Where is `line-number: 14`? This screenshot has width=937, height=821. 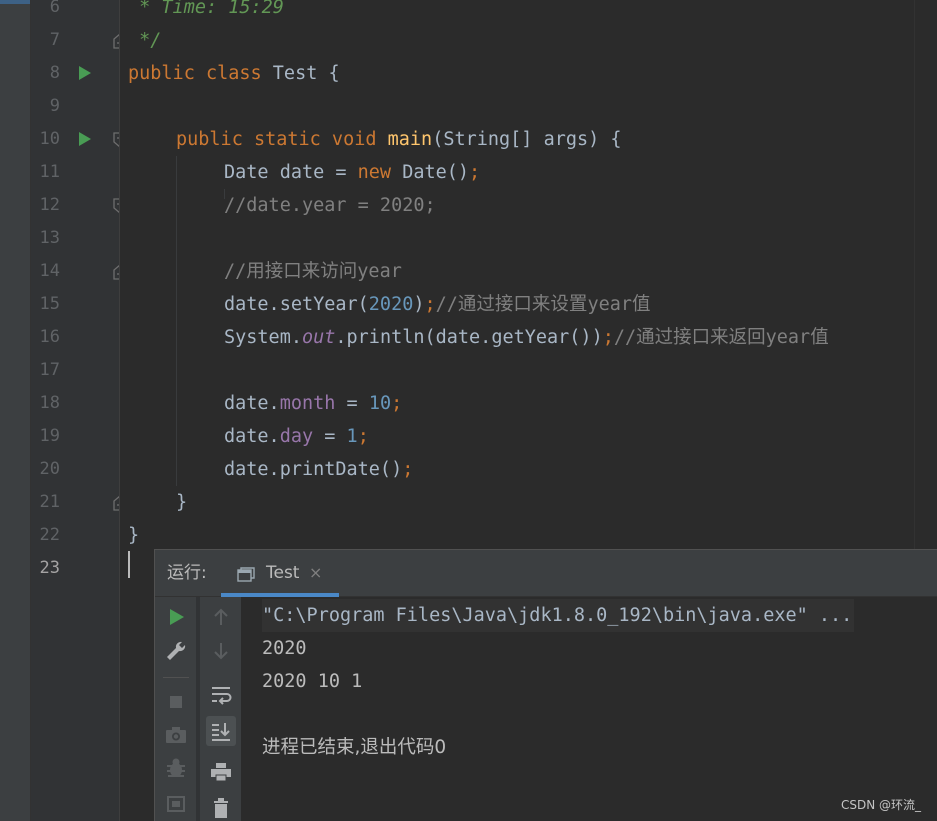 line-number: 14 is located at coordinates (49, 271).